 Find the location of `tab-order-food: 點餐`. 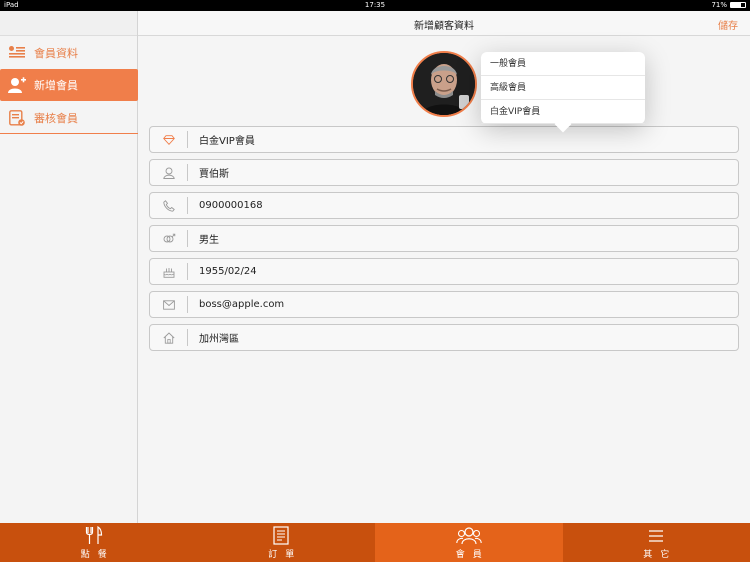

tab-order-food: 點餐 is located at coordinates (94, 542).